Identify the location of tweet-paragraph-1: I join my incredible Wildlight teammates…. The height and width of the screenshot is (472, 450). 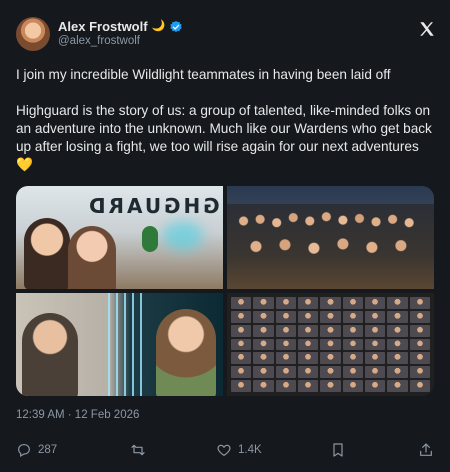
(203, 74).